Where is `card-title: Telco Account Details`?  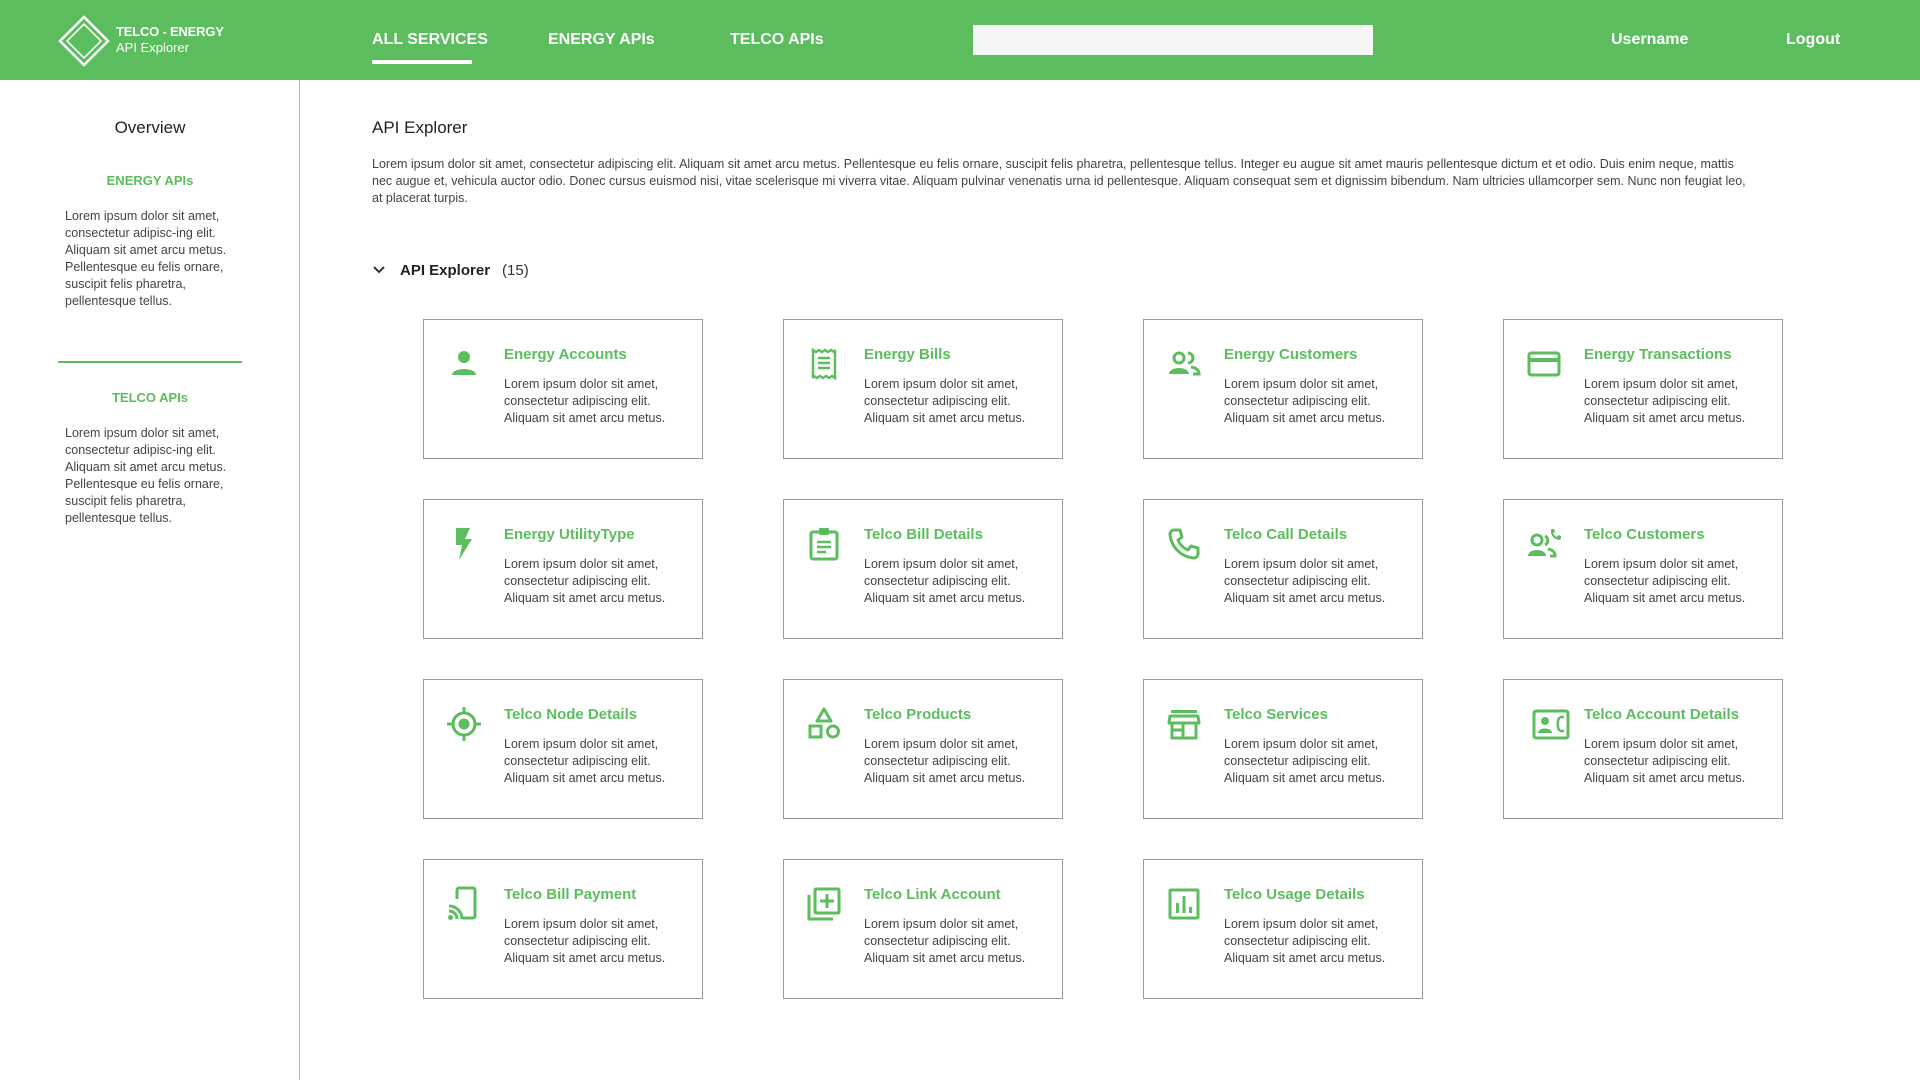 card-title: Telco Account Details is located at coordinates (1662, 714).